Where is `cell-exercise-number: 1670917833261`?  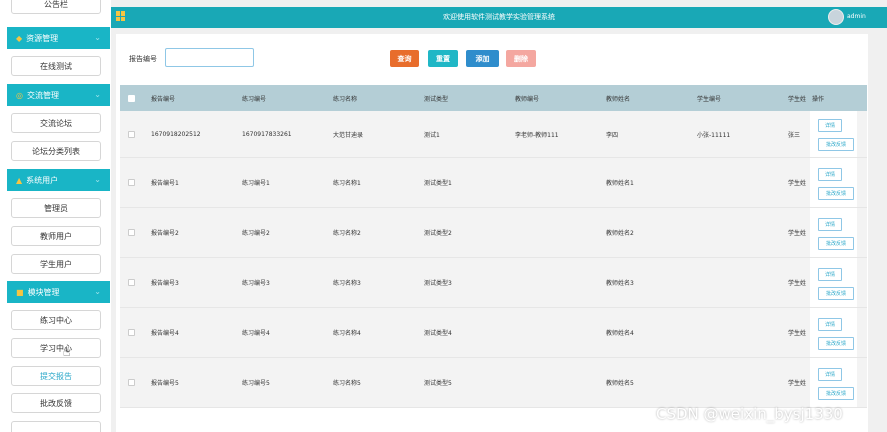 cell-exercise-number: 1670917833261 is located at coordinates (267, 134).